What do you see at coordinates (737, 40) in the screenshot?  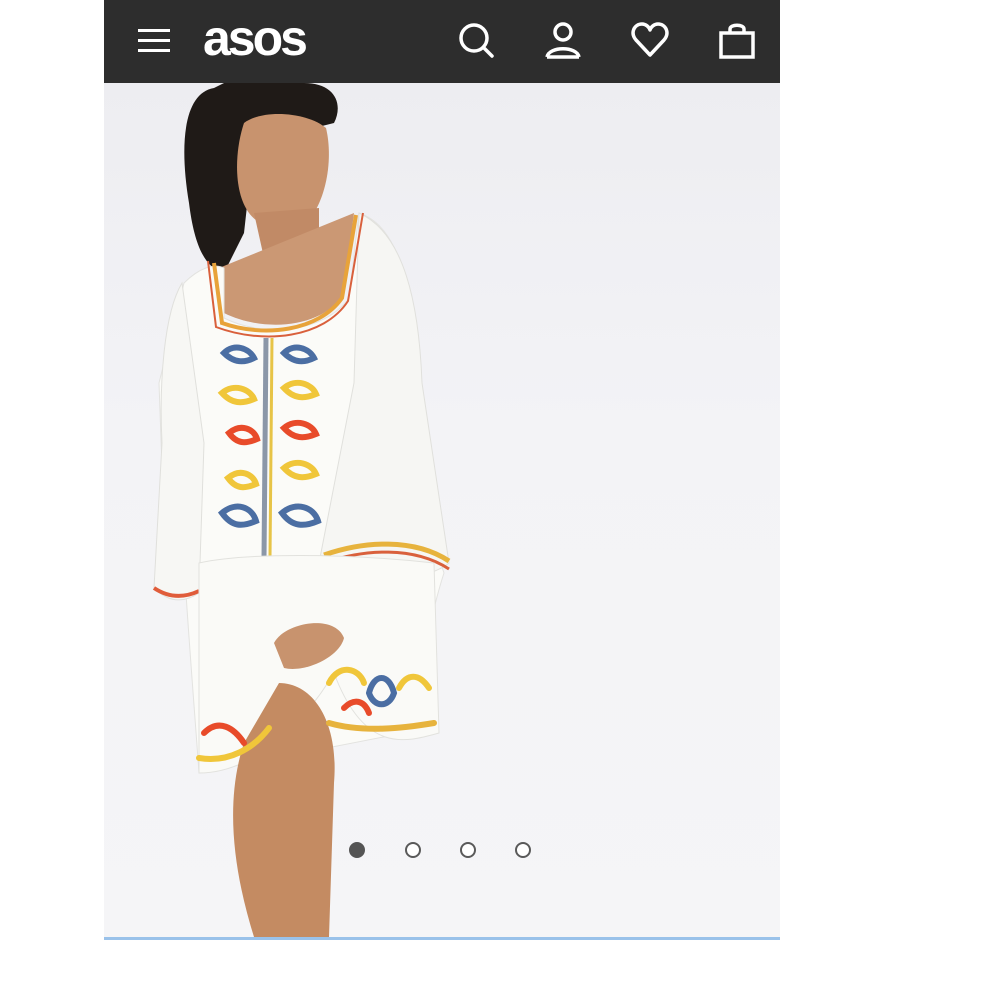 I see `shopping-bag-icon` at bounding box center [737, 40].